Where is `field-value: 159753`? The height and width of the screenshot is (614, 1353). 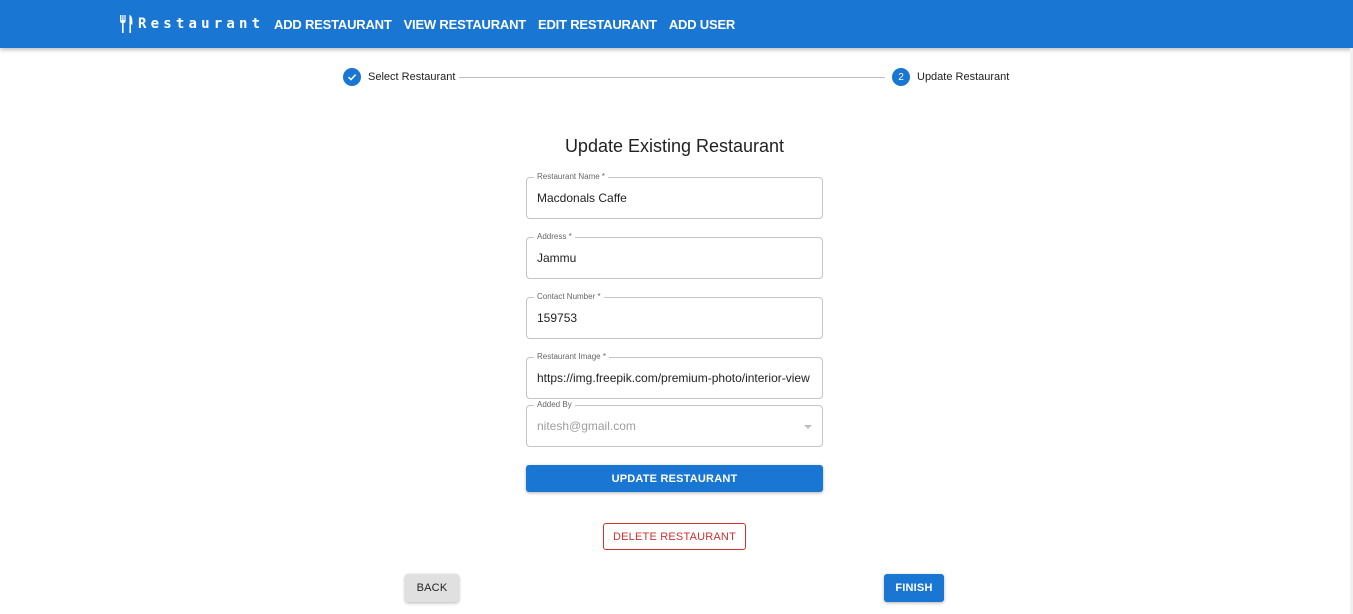
field-value: 159753 is located at coordinates (675, 318).